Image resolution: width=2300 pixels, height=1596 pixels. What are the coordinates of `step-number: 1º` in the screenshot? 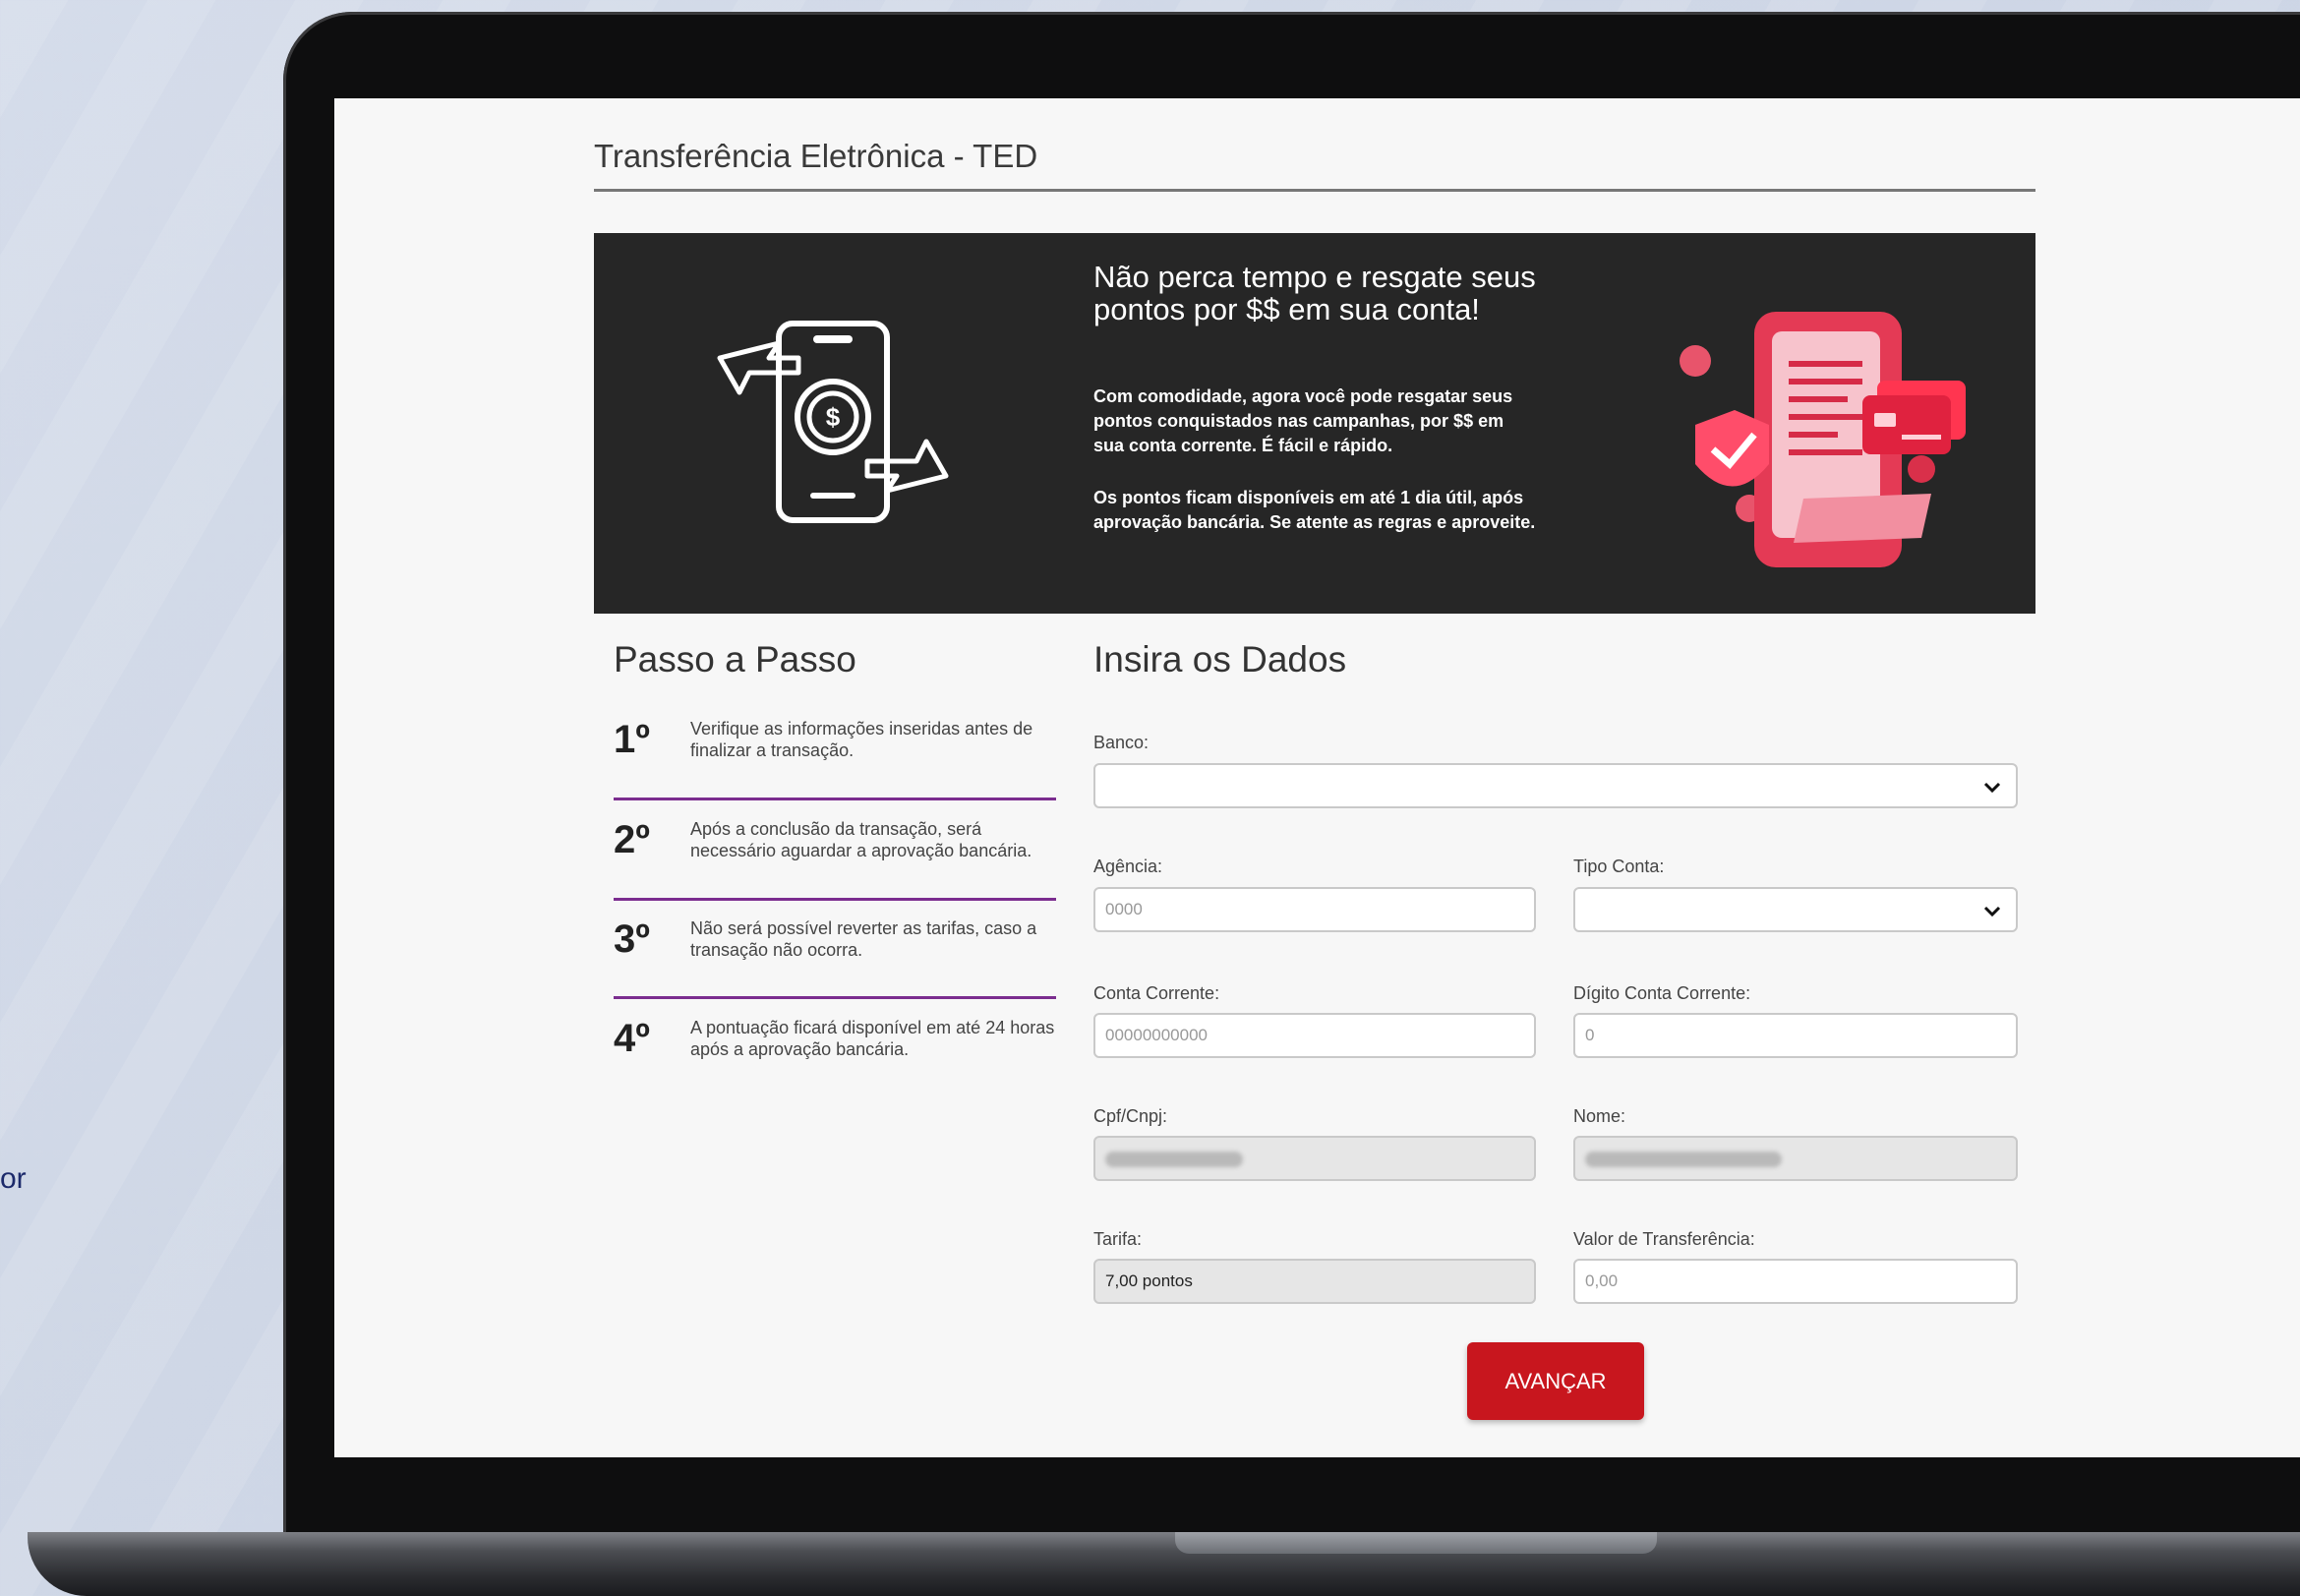 It's located at (632, 740).